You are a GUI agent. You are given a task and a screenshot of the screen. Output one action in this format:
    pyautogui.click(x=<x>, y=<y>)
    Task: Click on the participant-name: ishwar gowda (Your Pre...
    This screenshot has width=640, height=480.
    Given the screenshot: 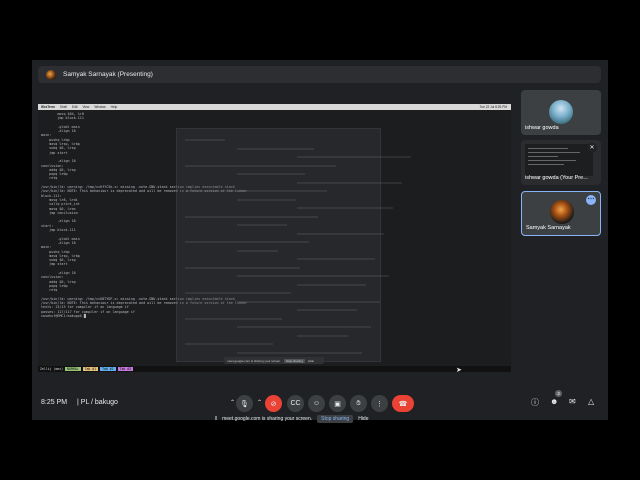 What is the action you would take?
    pyautogui.click(x=556, y=178)
    